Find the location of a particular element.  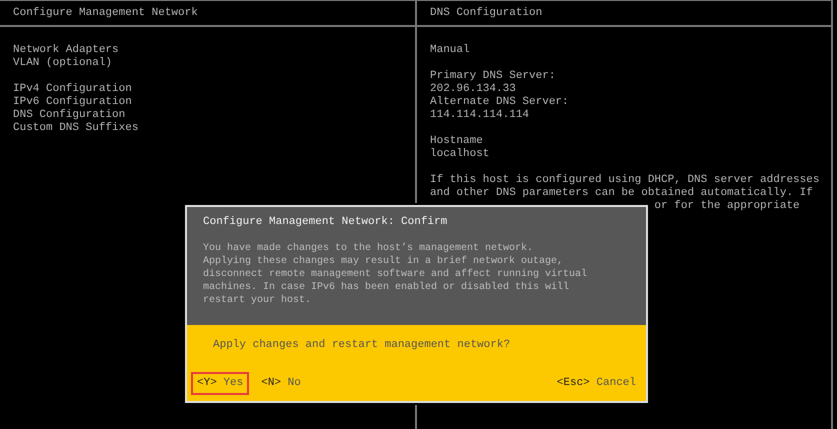

field-value: 114.114.114.114 is located at coordinates (480, 115).